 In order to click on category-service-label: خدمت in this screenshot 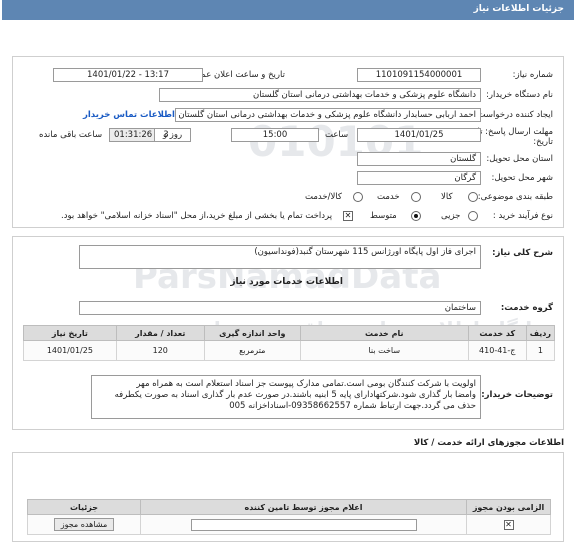, I will do `click(388, 197)`.